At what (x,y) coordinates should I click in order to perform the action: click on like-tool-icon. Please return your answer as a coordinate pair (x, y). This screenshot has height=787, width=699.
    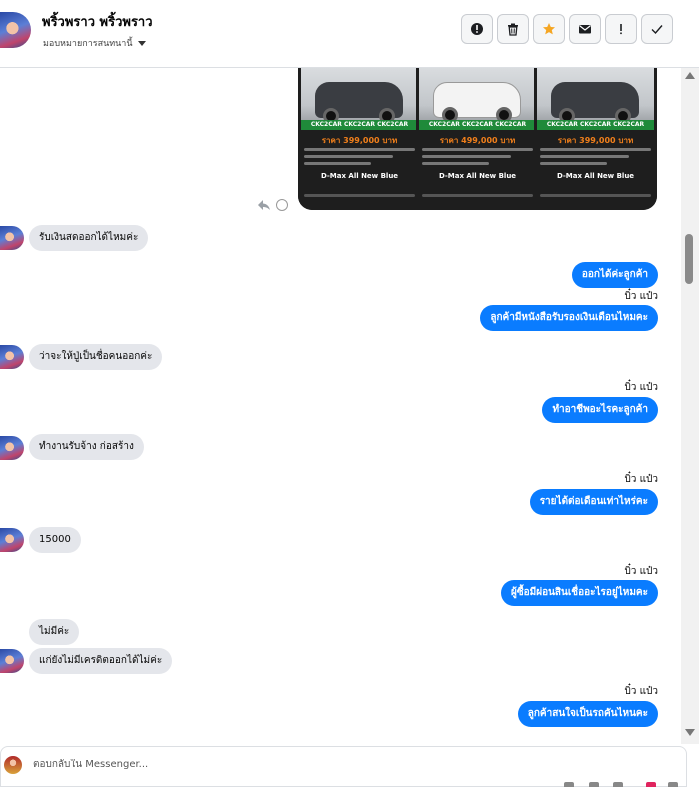
    Looking at the image, I should click on (651, 784).